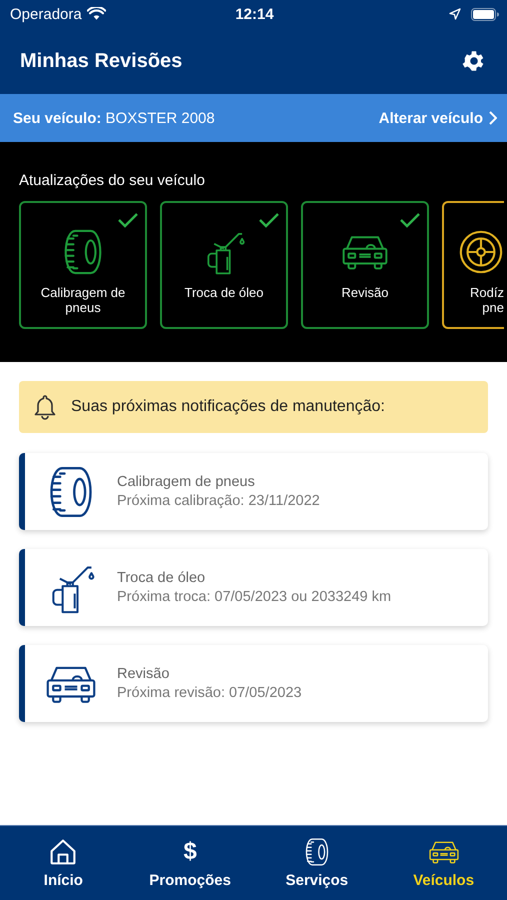 The height and width of the screenshot is (900, 507). Describe the element at coordinates (186, 482) in the screenshot. I see `reminder-title: Calibragem de pneus` at that location.